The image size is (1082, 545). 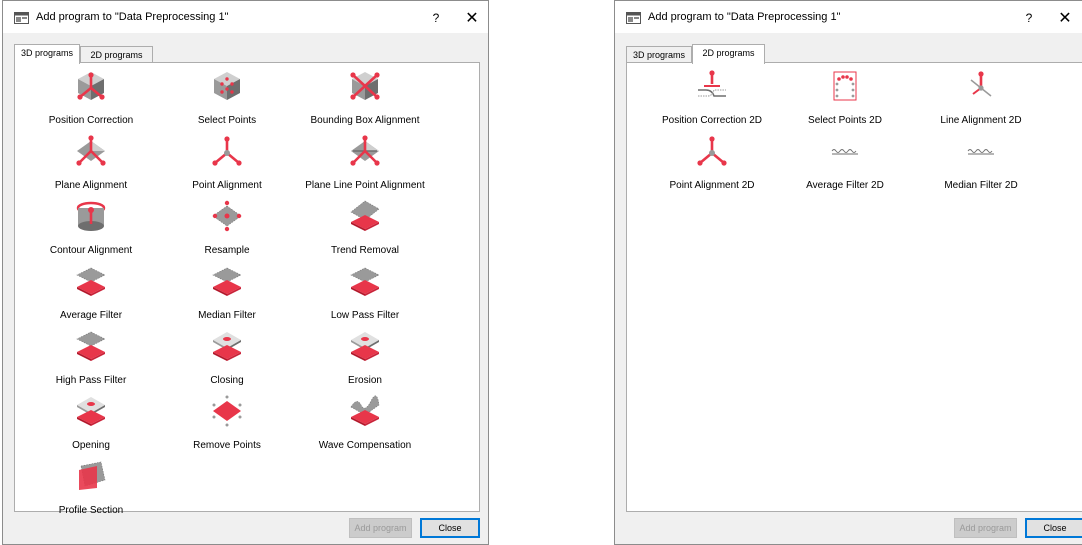 I want to click on line-alignment-2d-icon, so click(x=981, y=84).